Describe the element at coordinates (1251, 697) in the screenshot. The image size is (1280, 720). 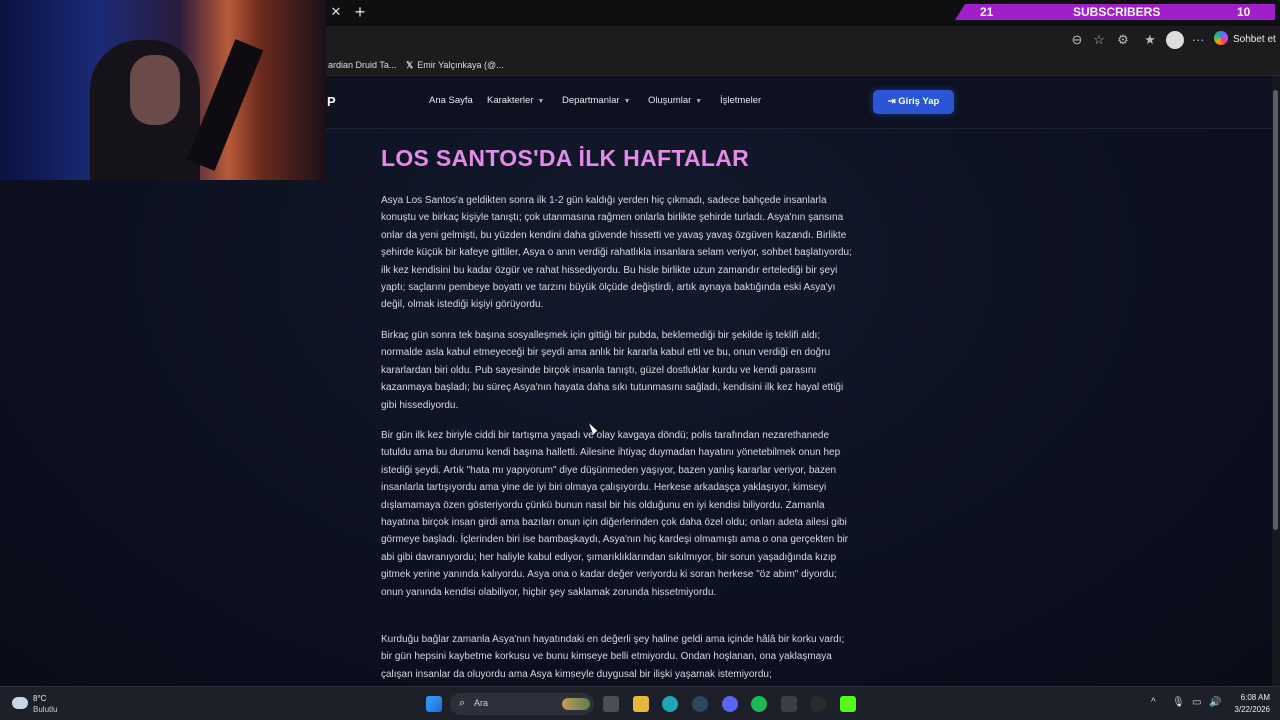
I see `clock-time: 6:08 AM` at that location.